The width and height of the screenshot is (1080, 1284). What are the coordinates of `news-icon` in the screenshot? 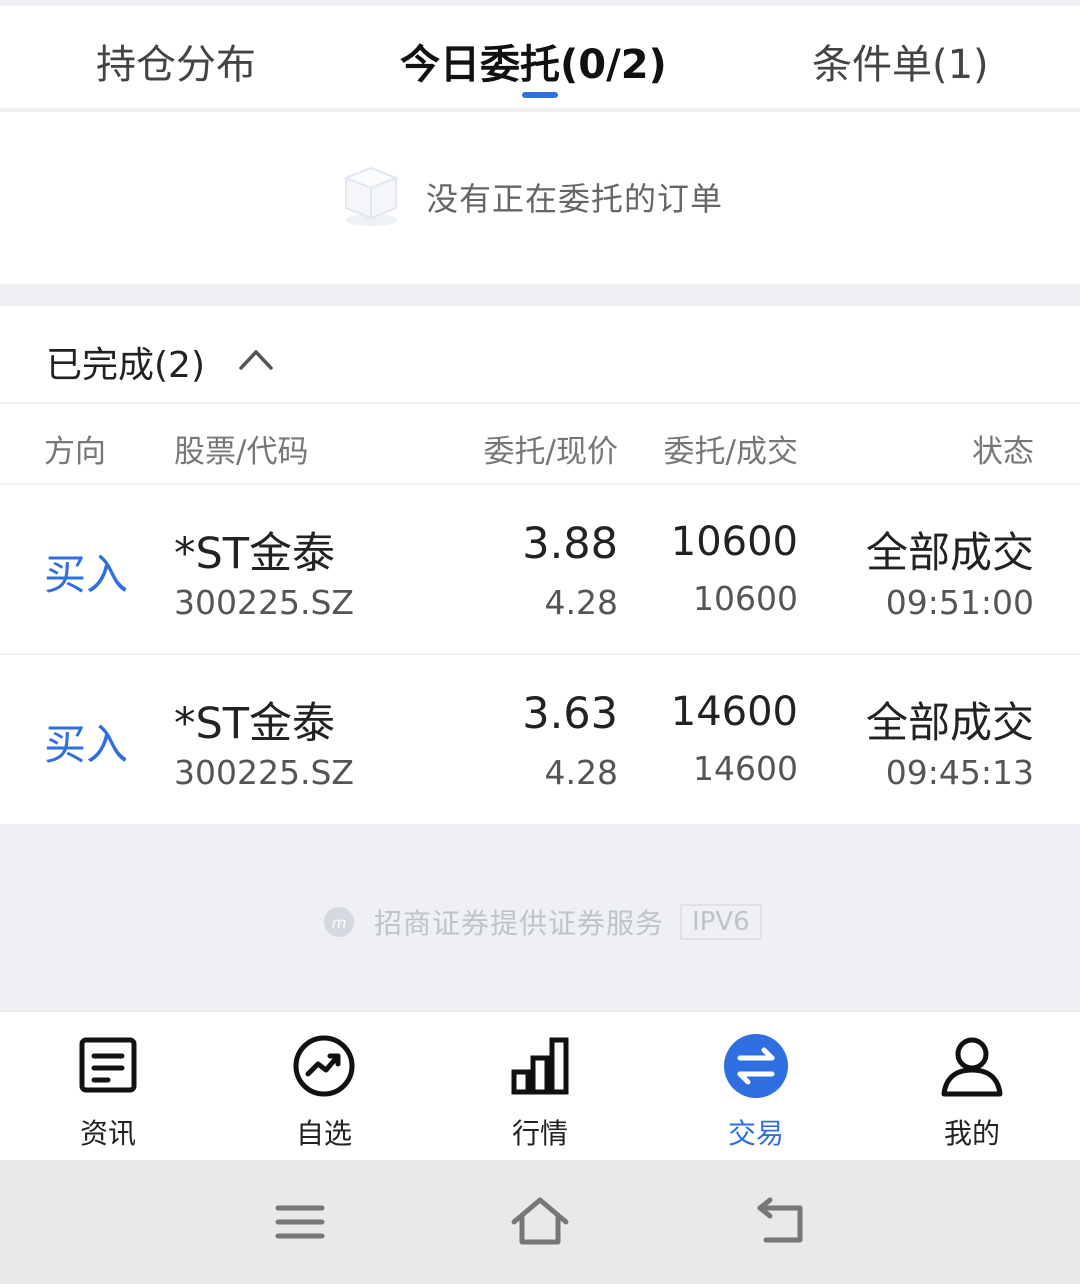 It's located at (108, 1065).